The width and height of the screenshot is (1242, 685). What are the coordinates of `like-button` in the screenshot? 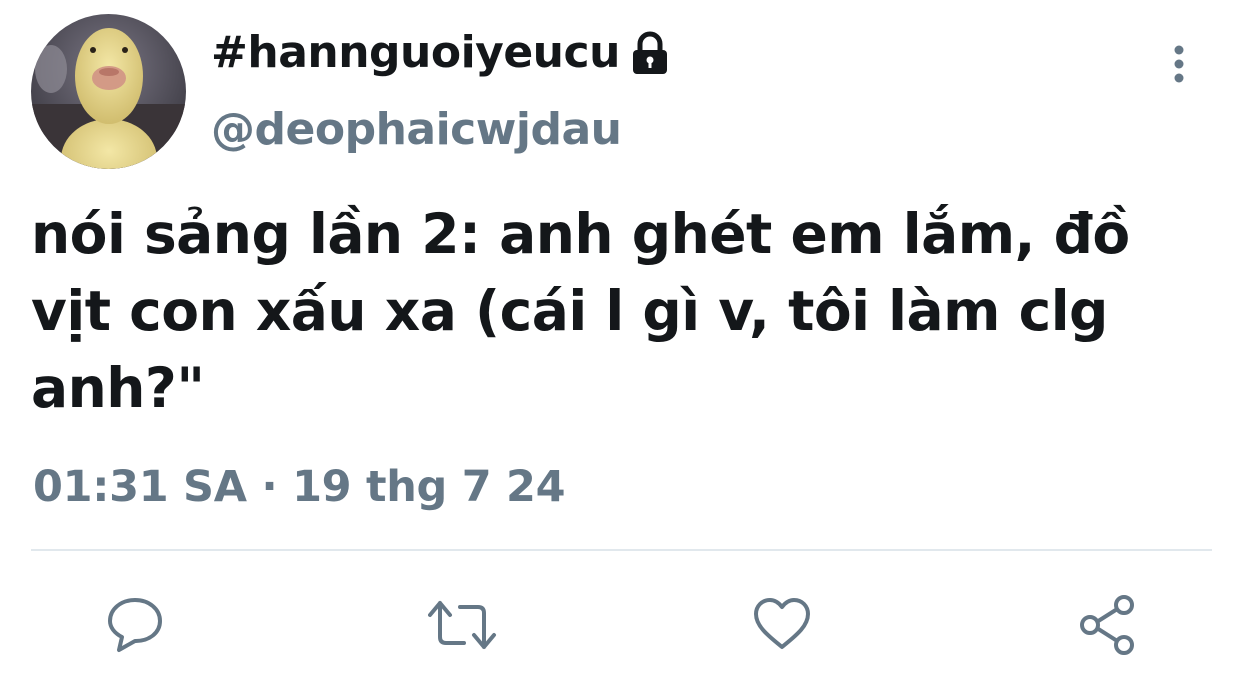 It's located at (782, 625).